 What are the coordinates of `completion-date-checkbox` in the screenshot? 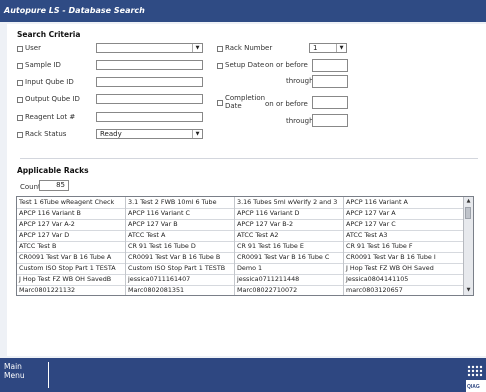 It's located at (220, 103).